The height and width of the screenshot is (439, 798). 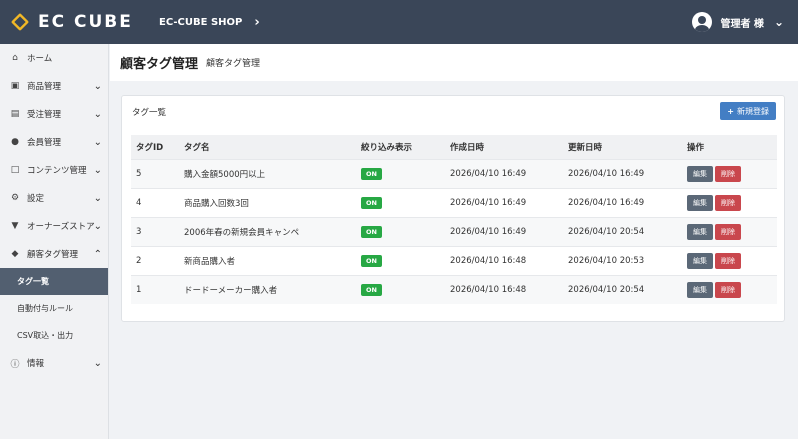 I want to click on tag-name: 新商品購入者, so click(x=267, y=260).